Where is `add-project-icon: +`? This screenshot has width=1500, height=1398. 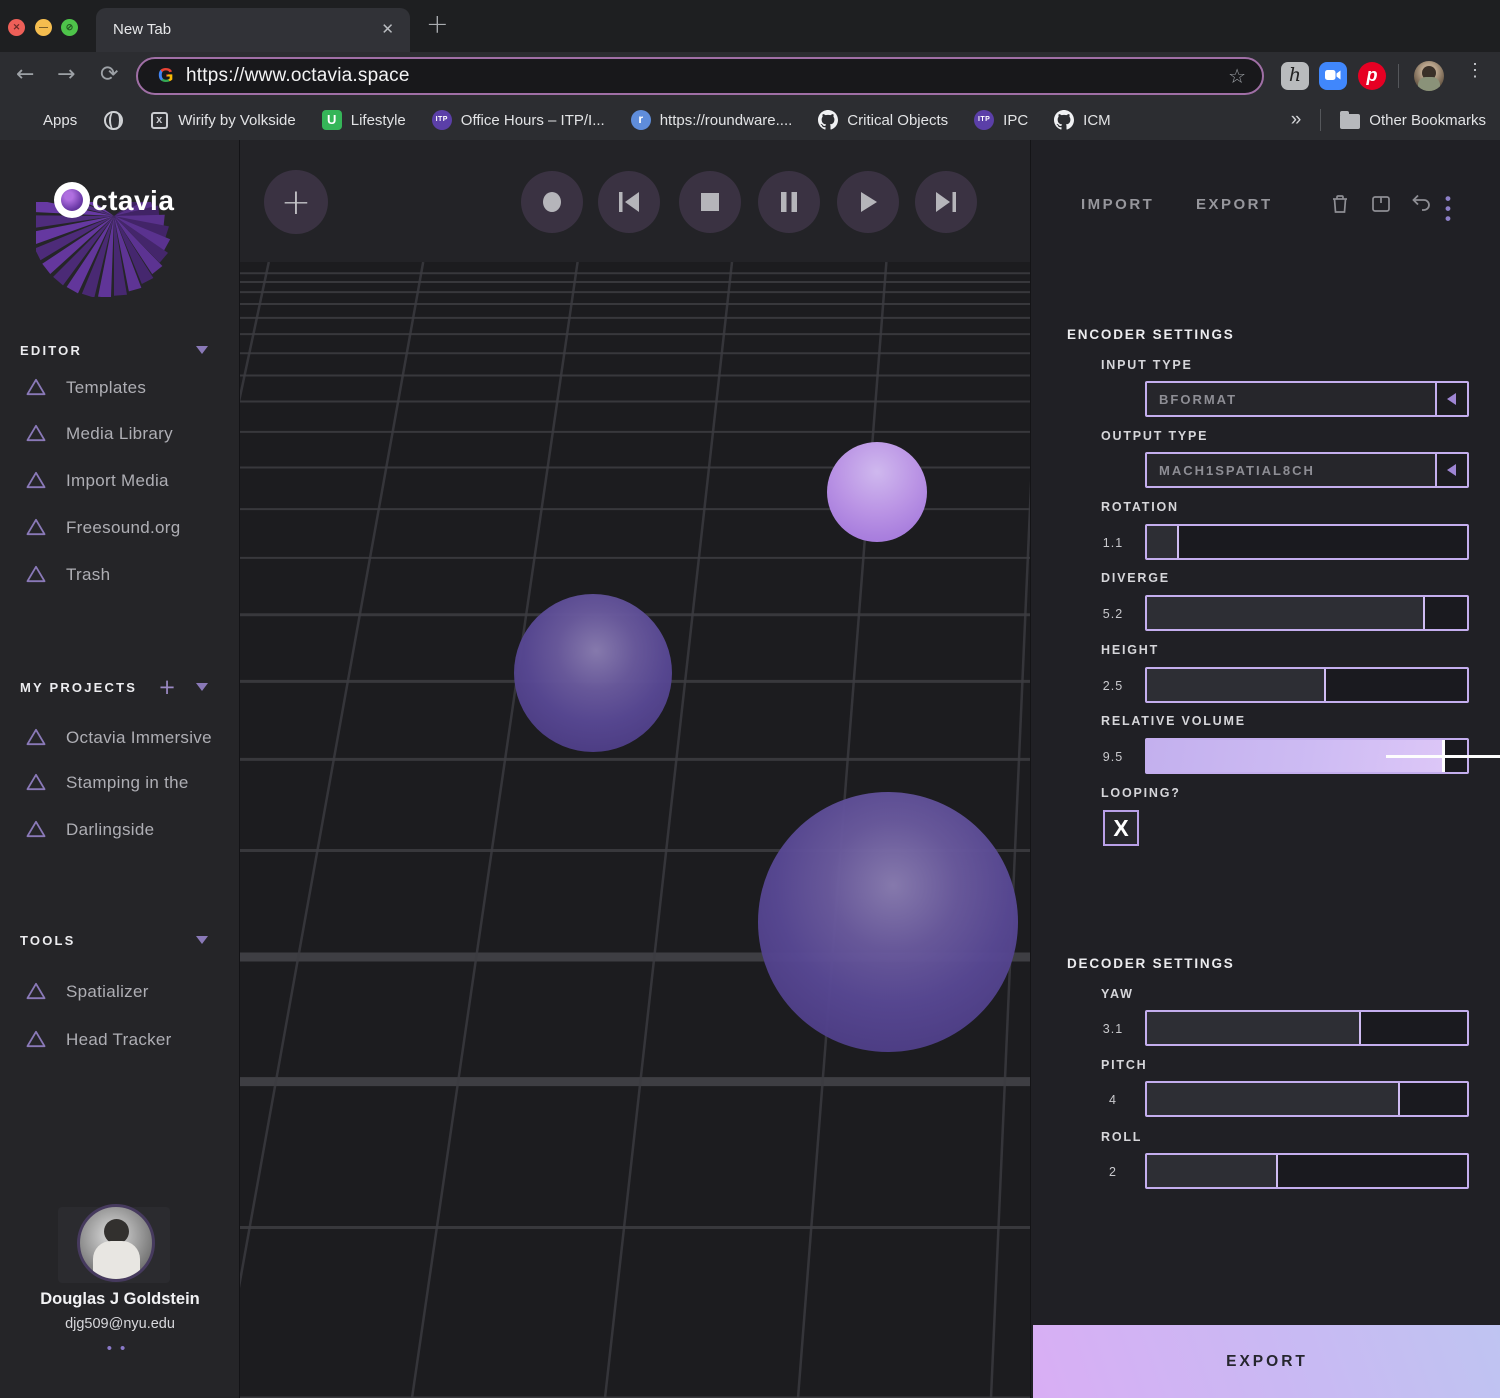 add-project-icon: + is located at coordinates (168, 687).